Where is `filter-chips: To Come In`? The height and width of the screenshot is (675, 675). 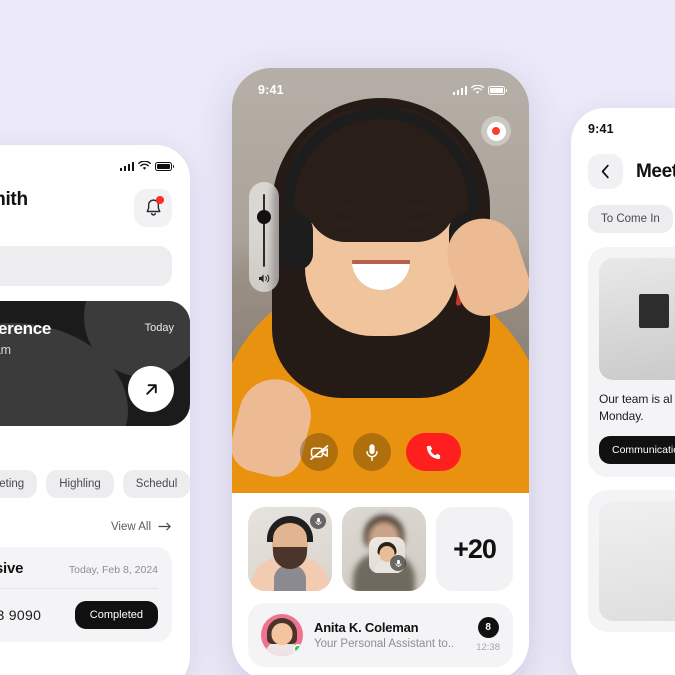 filter-chips: To Come In is located at coordinates (631, 219).